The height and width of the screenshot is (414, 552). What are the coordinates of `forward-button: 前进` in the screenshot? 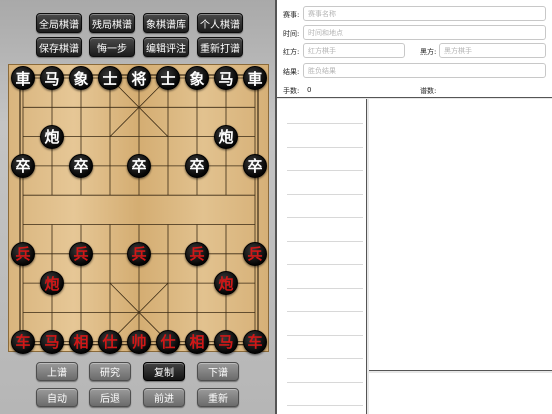 It's located at (164, 397).